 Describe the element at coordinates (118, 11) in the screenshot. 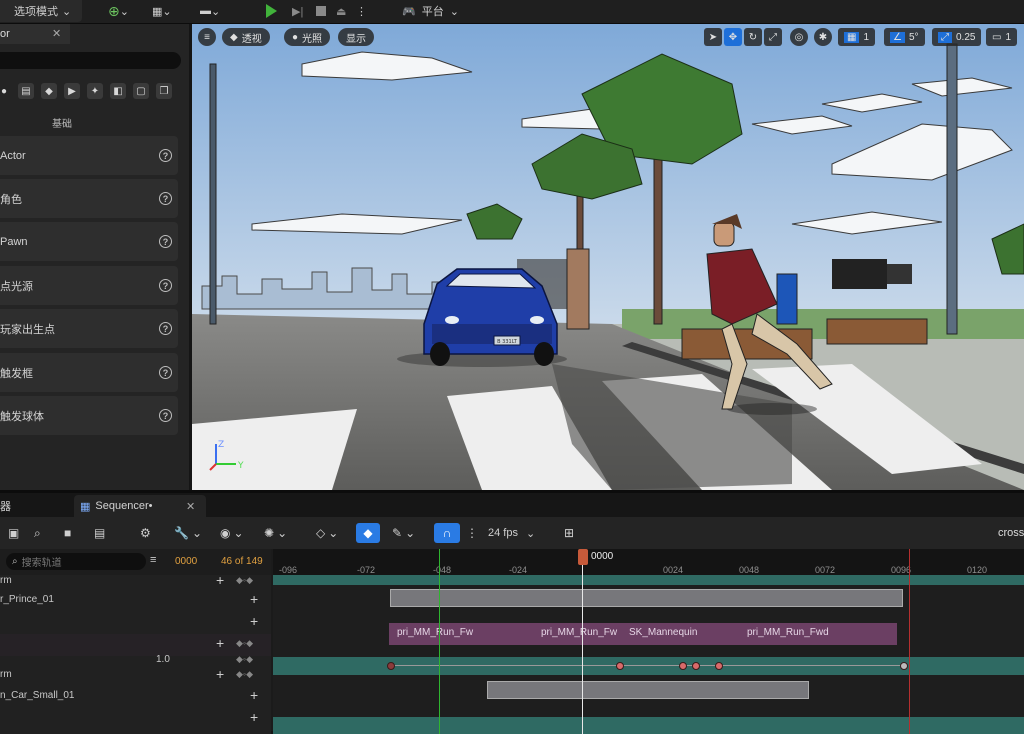

I see `add-actor-button: ⊕ ⌄` at that location.